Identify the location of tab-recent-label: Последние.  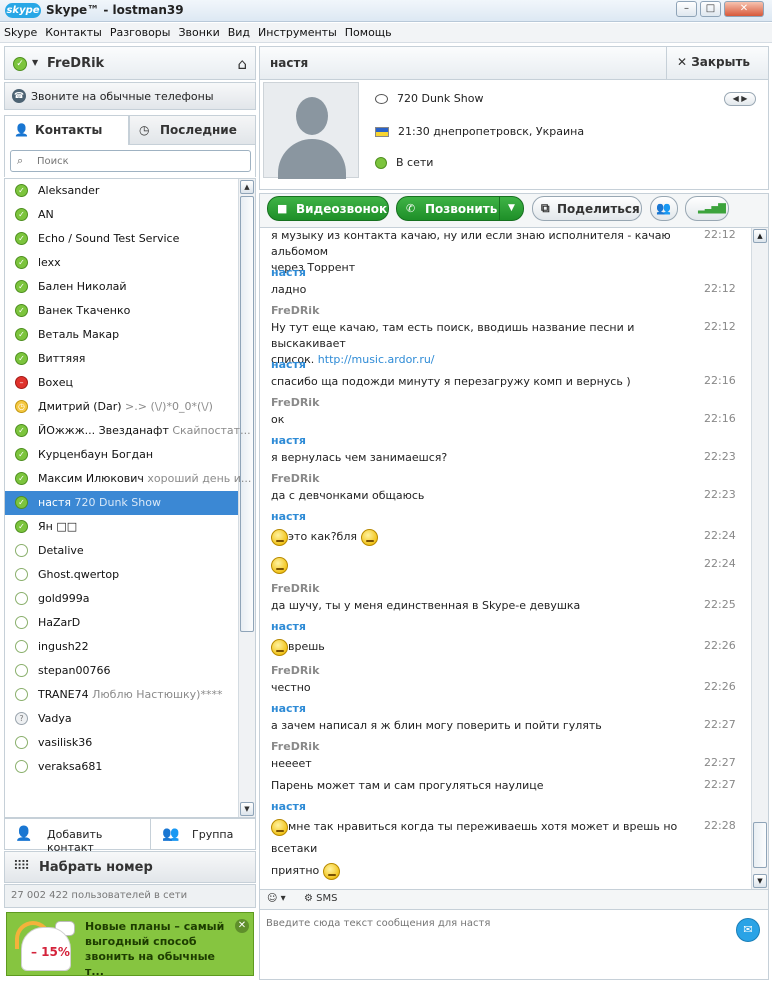
(198, 130).